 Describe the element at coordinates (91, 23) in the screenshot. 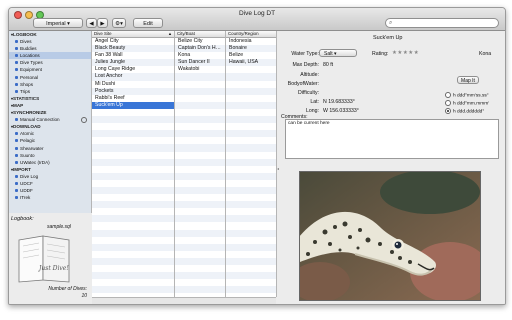

I see `previous-button: ◀` at that location.